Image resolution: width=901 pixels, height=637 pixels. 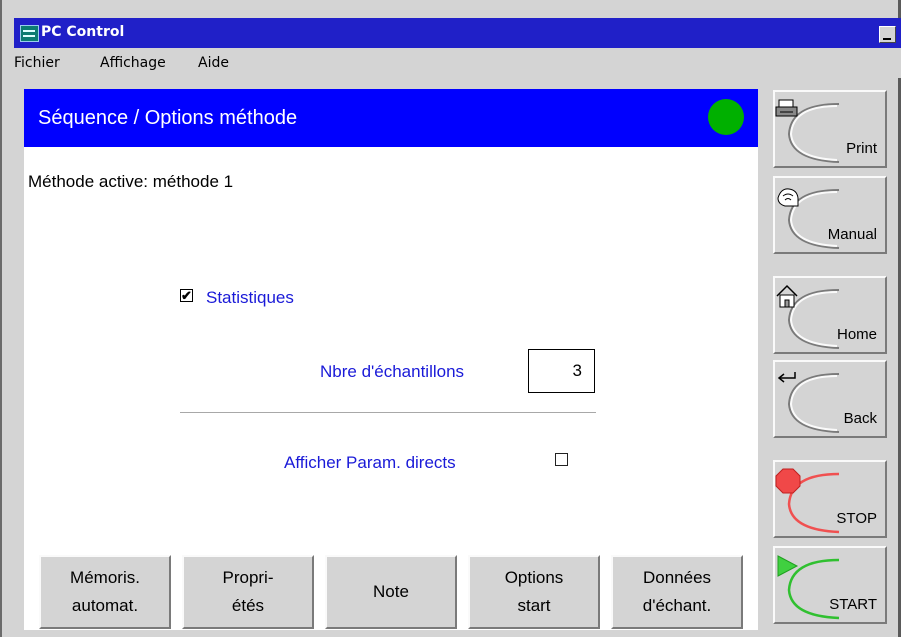 I want to click on minimize-button, so click(x=887, y=34).